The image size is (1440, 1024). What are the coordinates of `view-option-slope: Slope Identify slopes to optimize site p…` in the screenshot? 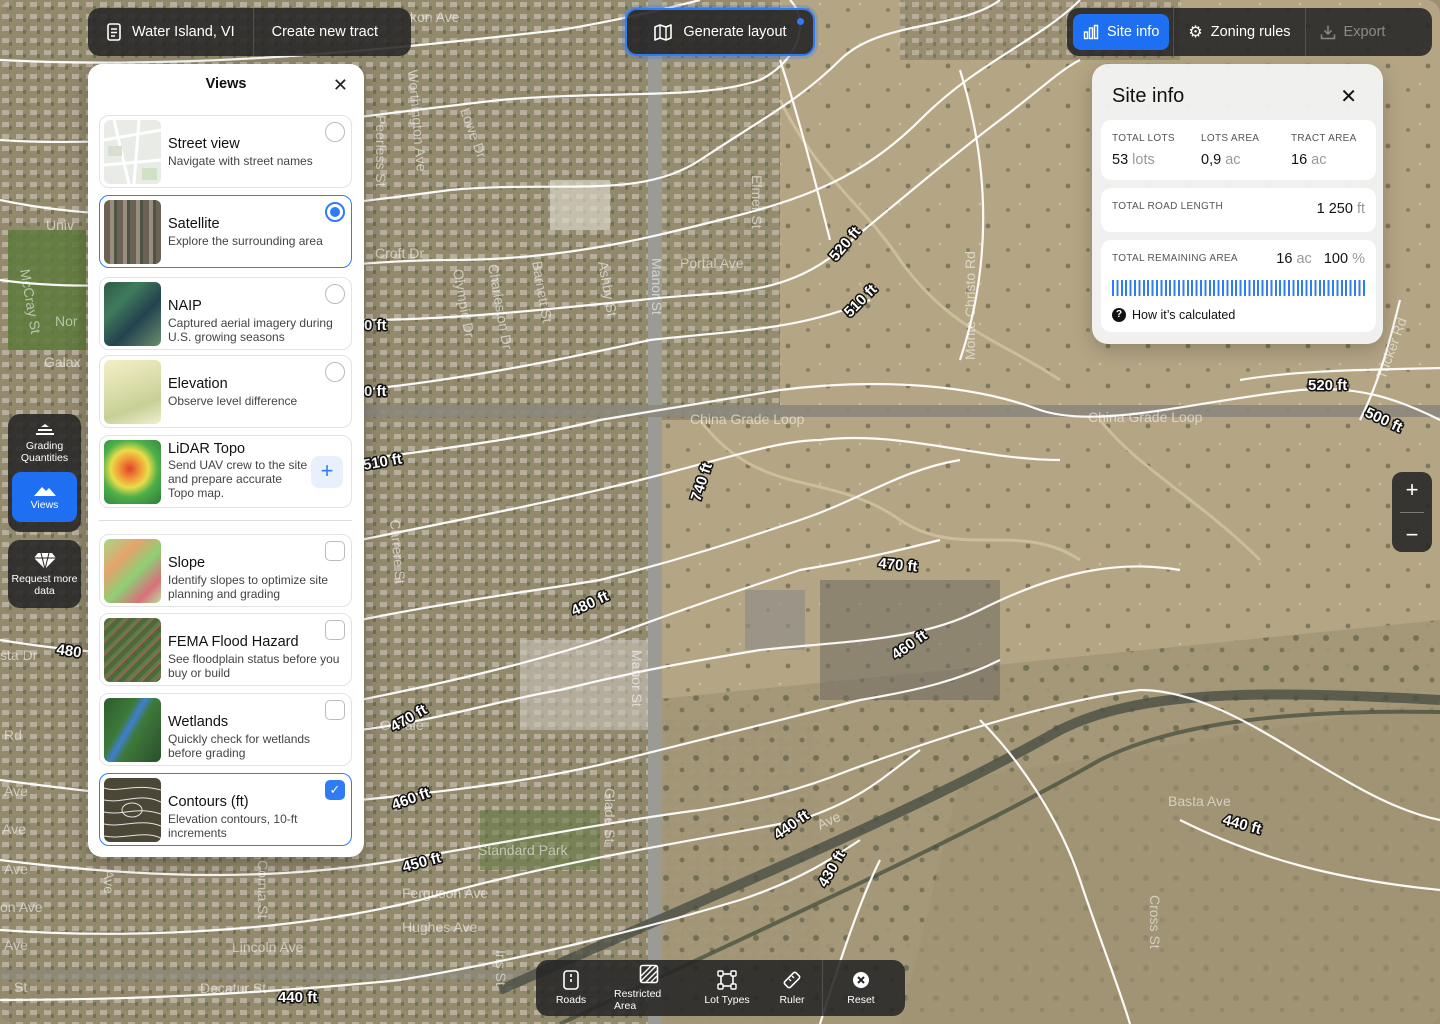 It's located at (225, 570).